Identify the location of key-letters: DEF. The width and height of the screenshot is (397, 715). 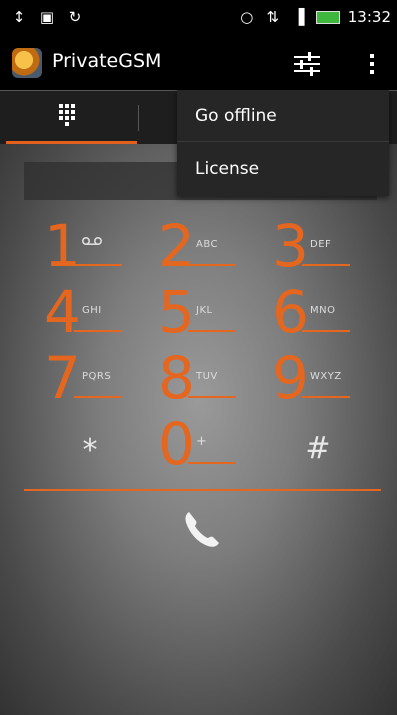
(321, 244).